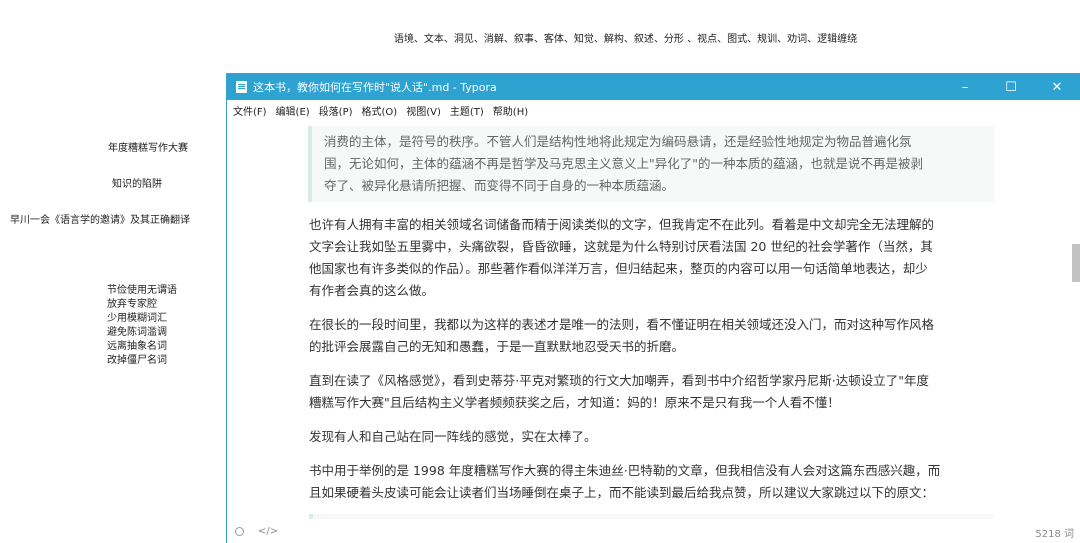  Describe the element at coordinates (148, 148) in the screenshot. I see `note-contest: 年度糟糕写作大赛` at that location.